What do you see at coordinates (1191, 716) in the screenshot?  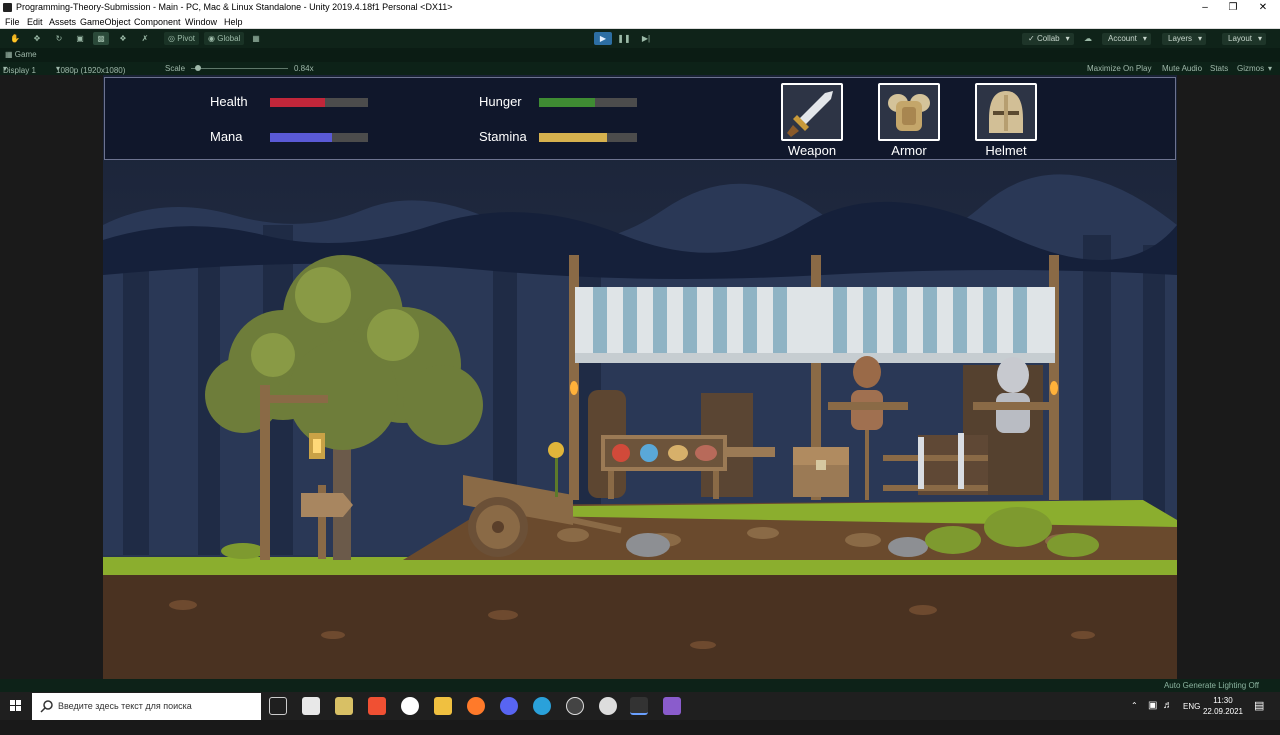 I see `language-indicator: ENG` at bounding box center [1191, 716].